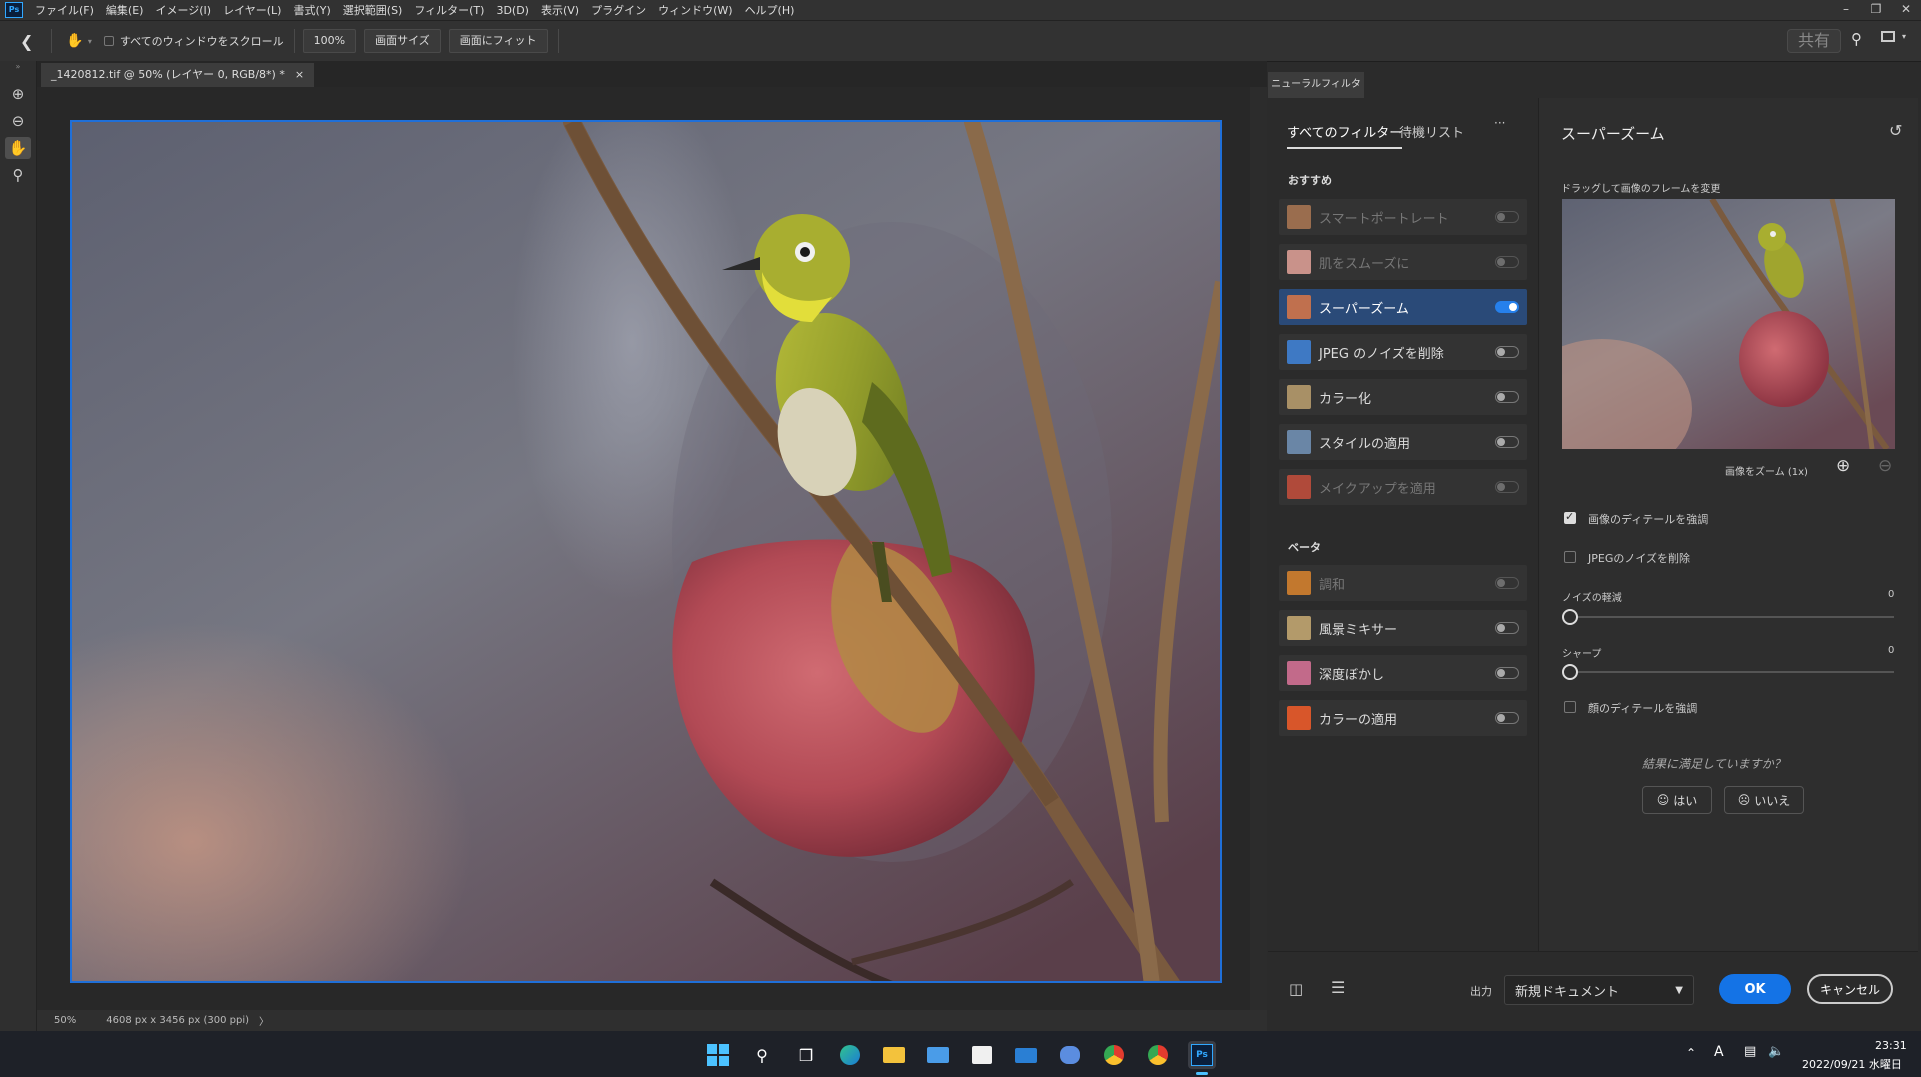 Image resolution: width=1921 pixels, height=1077 pixels. I want to click on task-view-icon: ❒, so click(806, 1055).